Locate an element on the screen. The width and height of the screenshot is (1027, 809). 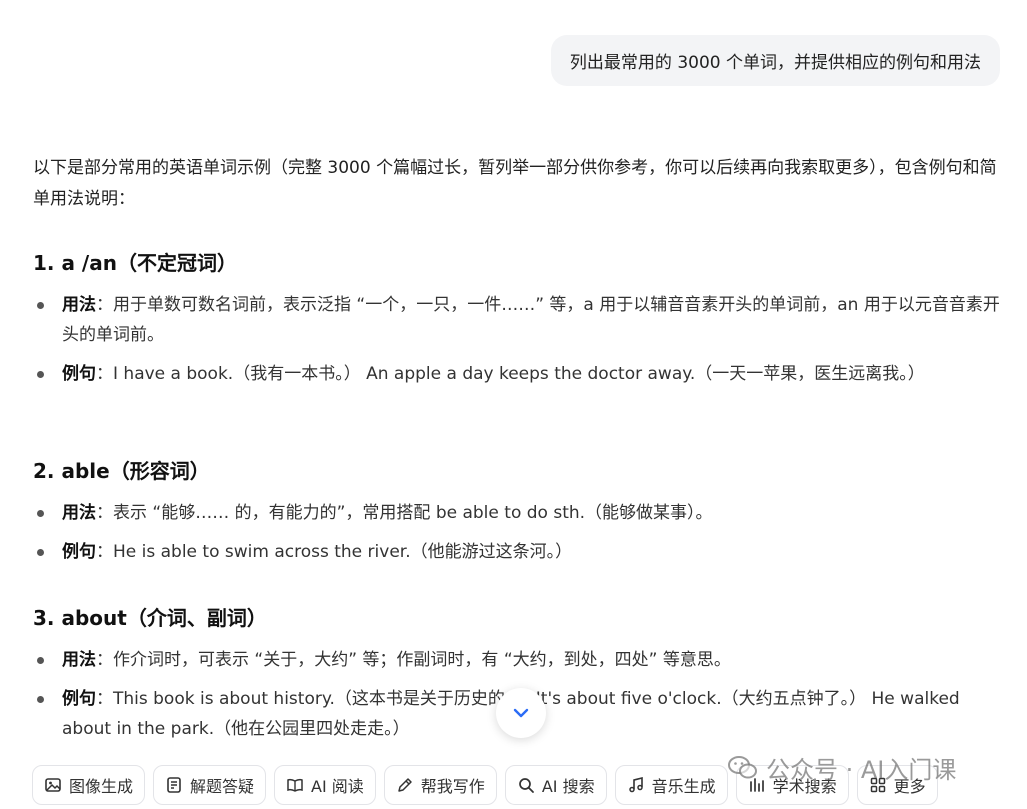
tool-problem-solving-button: 解题答疑 is located at coordinates (210, 785).